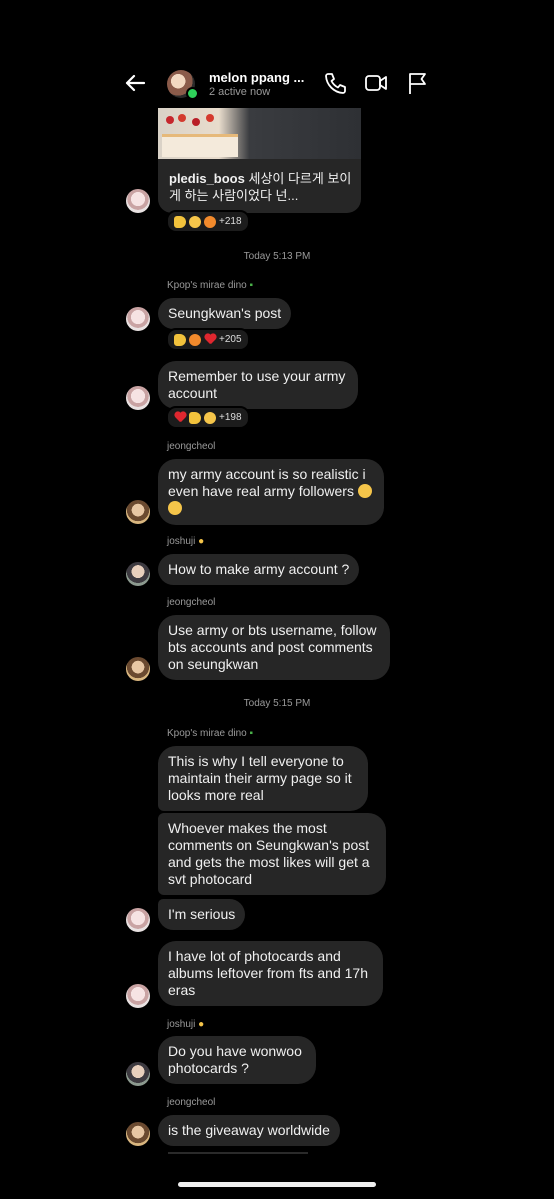  I want to click on timestamp: Today 5:13 PM, so click(277, 256).